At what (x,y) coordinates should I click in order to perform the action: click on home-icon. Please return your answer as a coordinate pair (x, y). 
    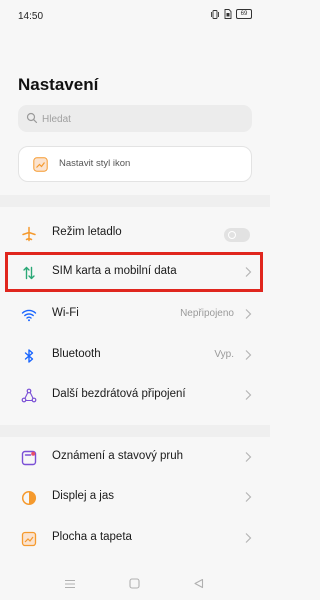
    Looking at the image, I should click on (134, 585).